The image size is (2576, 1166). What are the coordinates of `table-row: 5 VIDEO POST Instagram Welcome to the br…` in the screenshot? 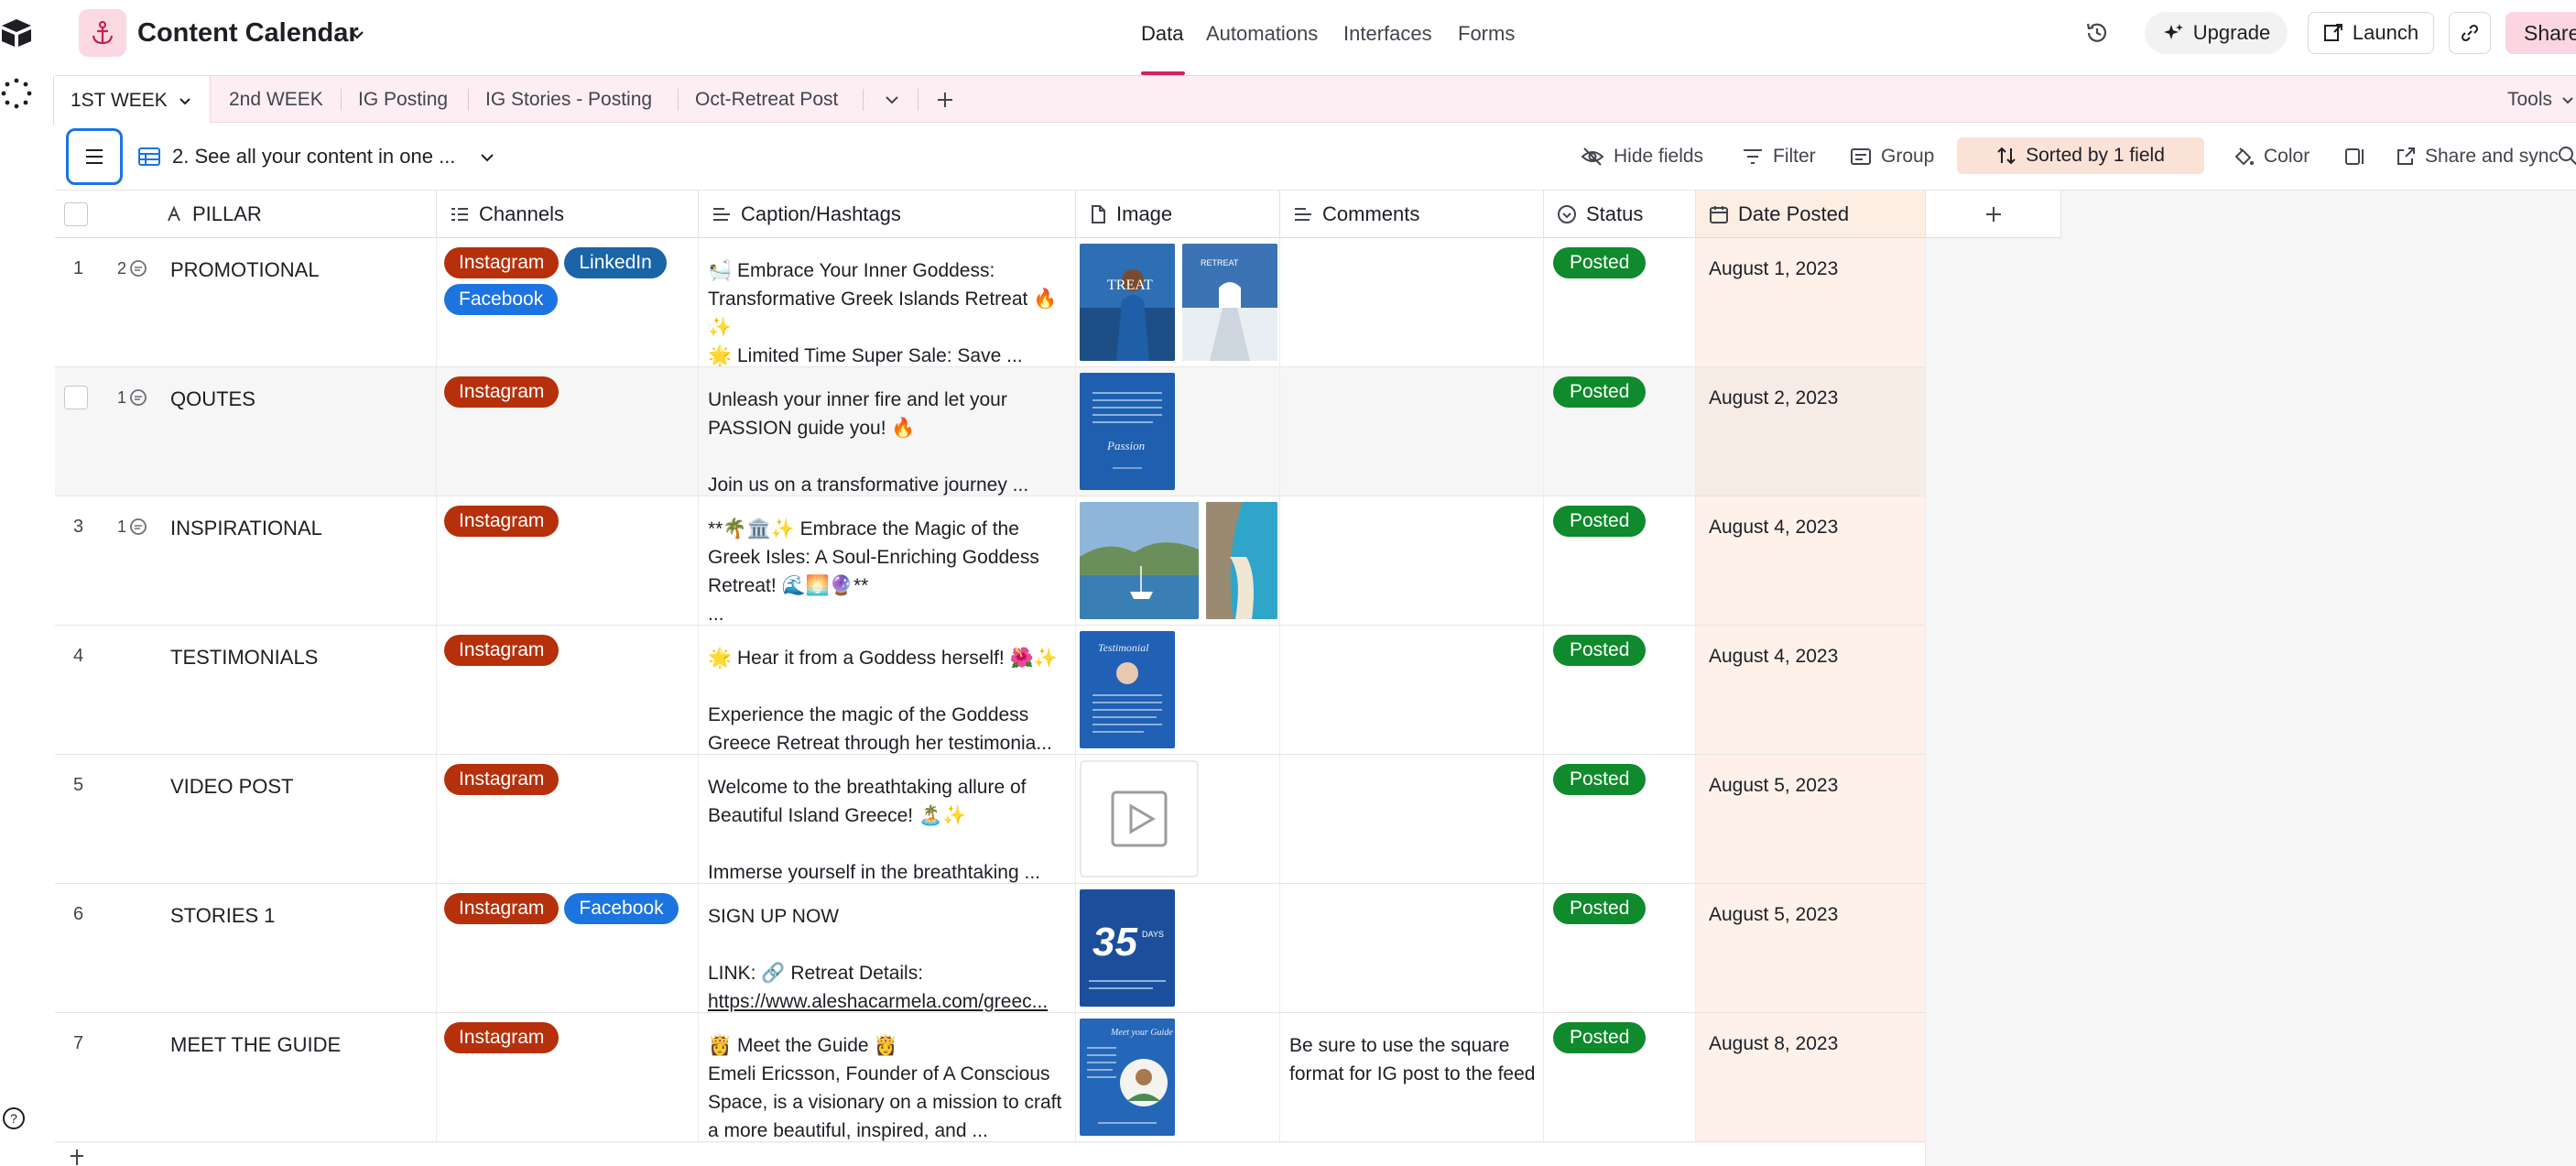 It's located at (990, 820).